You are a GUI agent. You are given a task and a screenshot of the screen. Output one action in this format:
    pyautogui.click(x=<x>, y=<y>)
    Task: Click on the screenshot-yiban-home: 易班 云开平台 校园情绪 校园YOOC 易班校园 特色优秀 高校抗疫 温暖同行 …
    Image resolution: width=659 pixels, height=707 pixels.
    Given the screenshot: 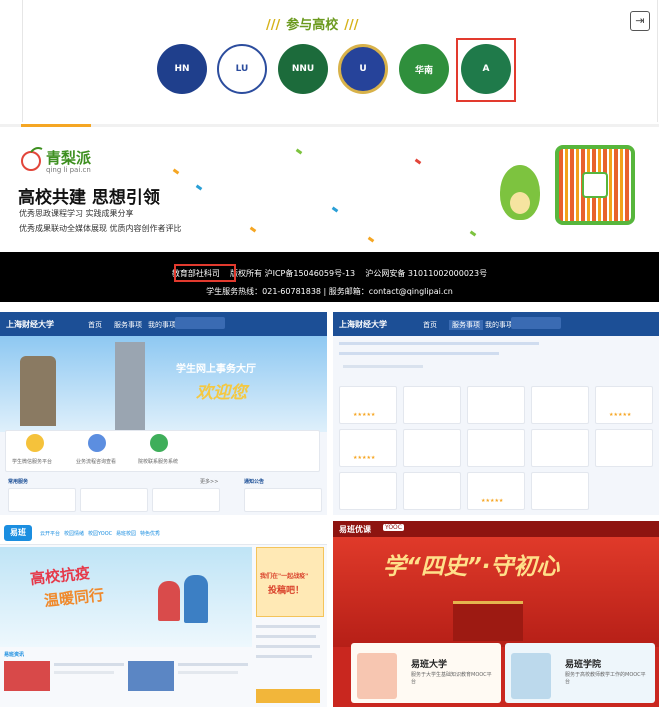 What is the action you would take?
    pyautogui.click(x=163, y=614)
    